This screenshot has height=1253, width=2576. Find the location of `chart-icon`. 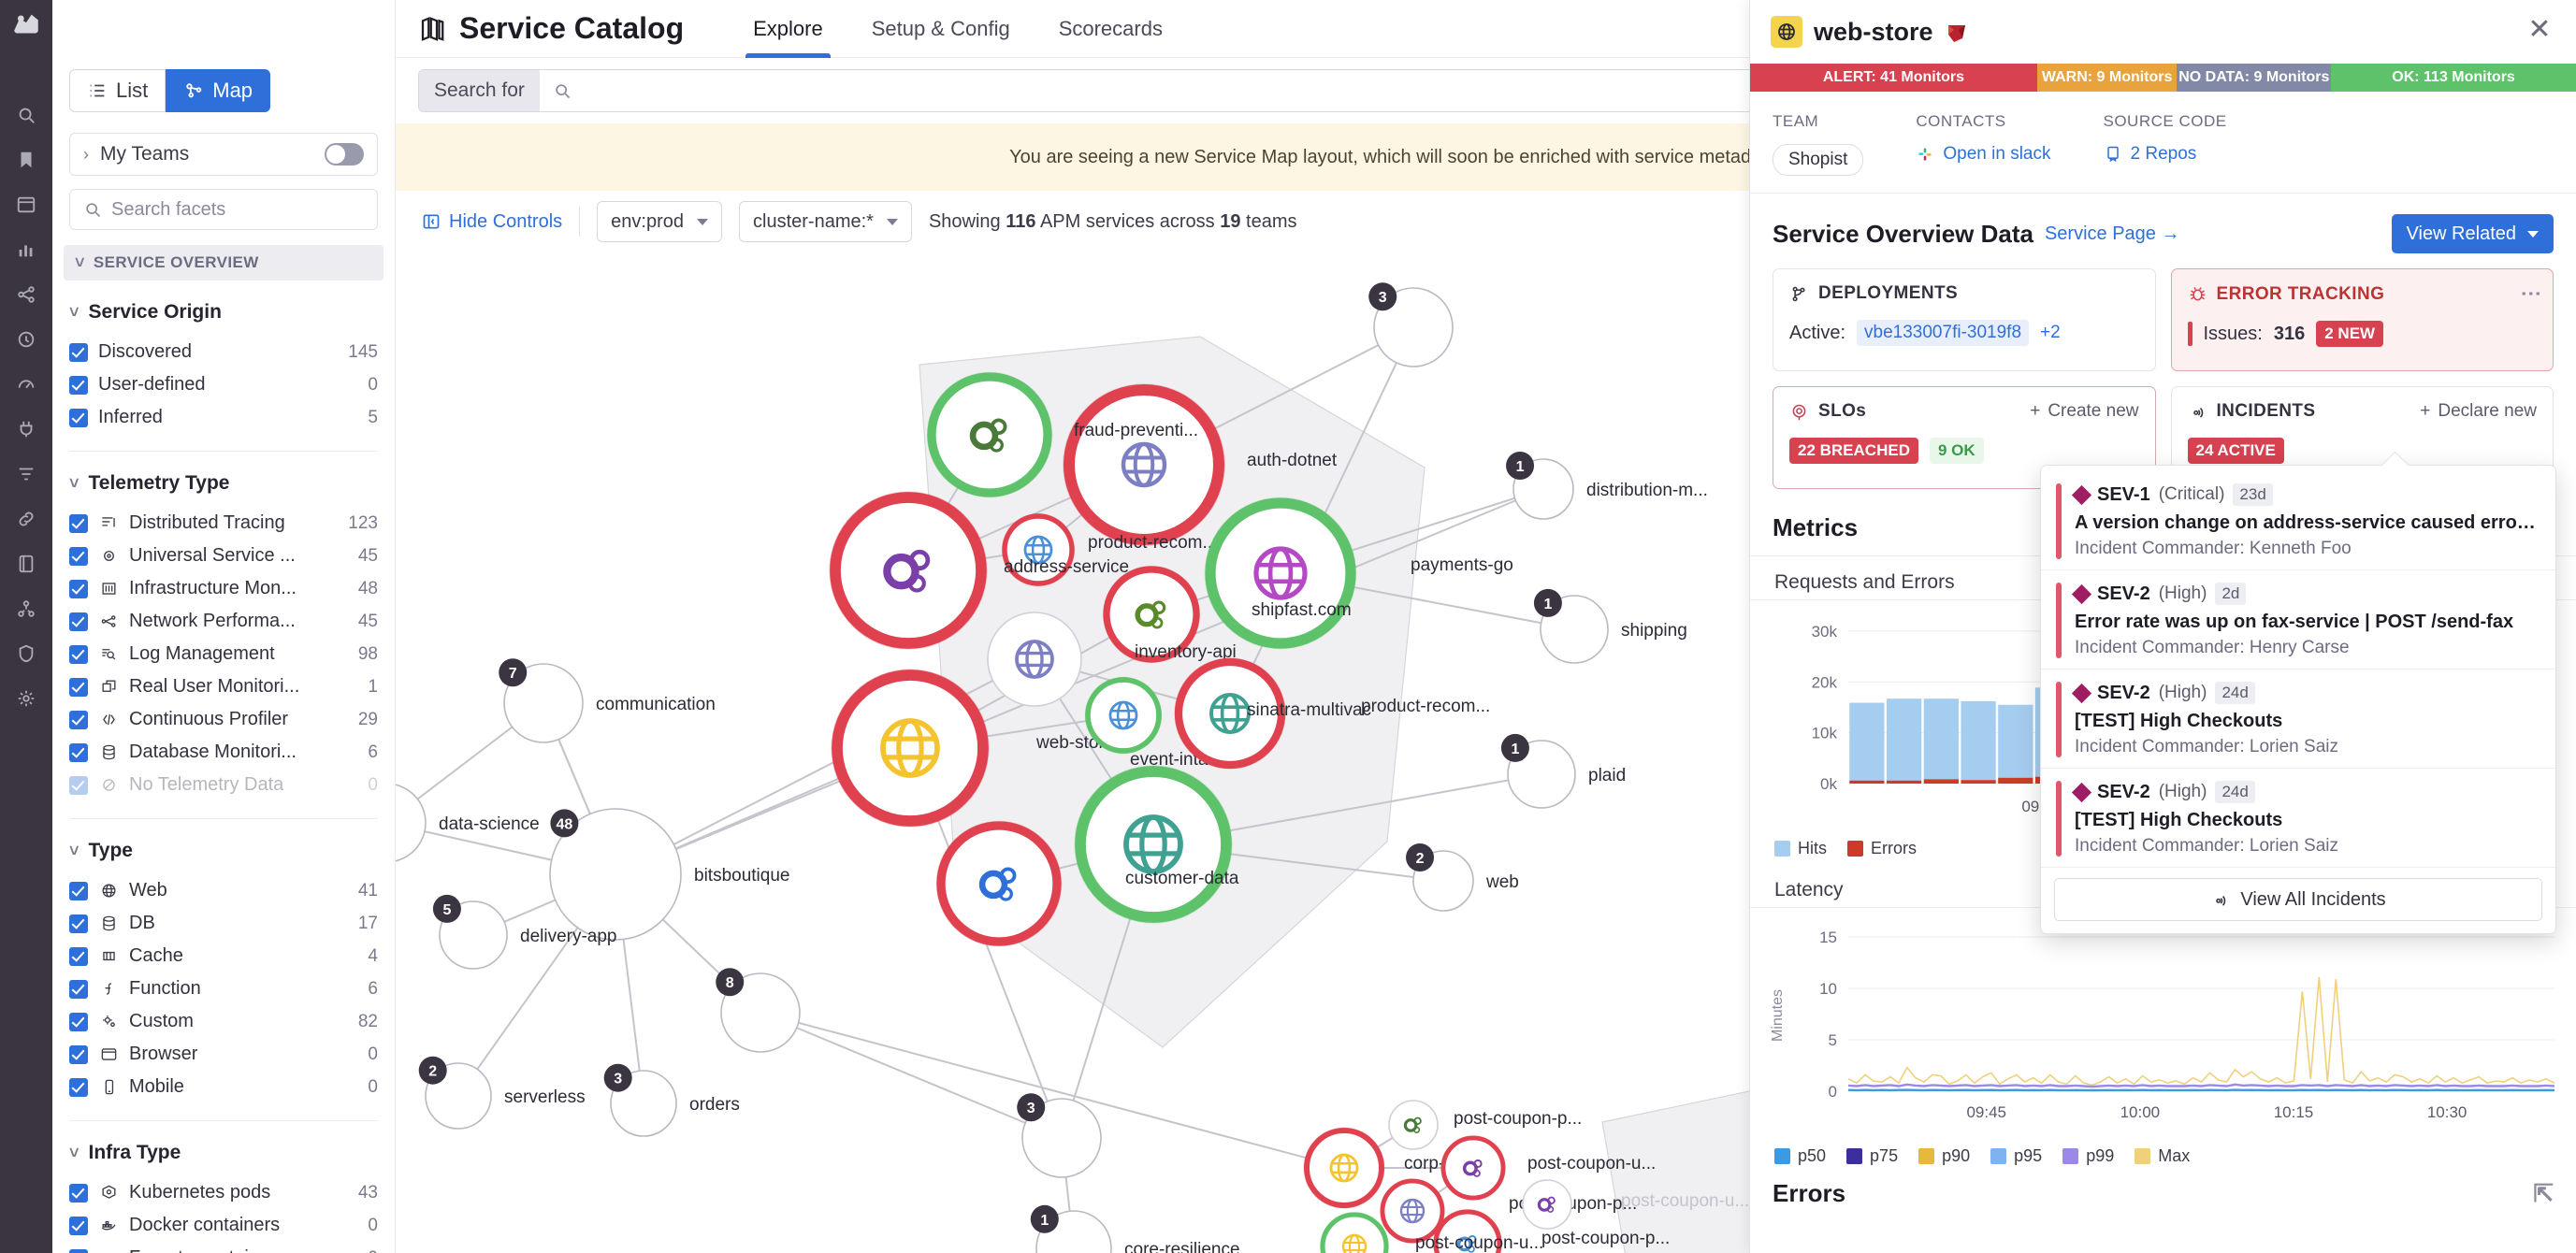

chart-icon is located at coordinates (26, 250).